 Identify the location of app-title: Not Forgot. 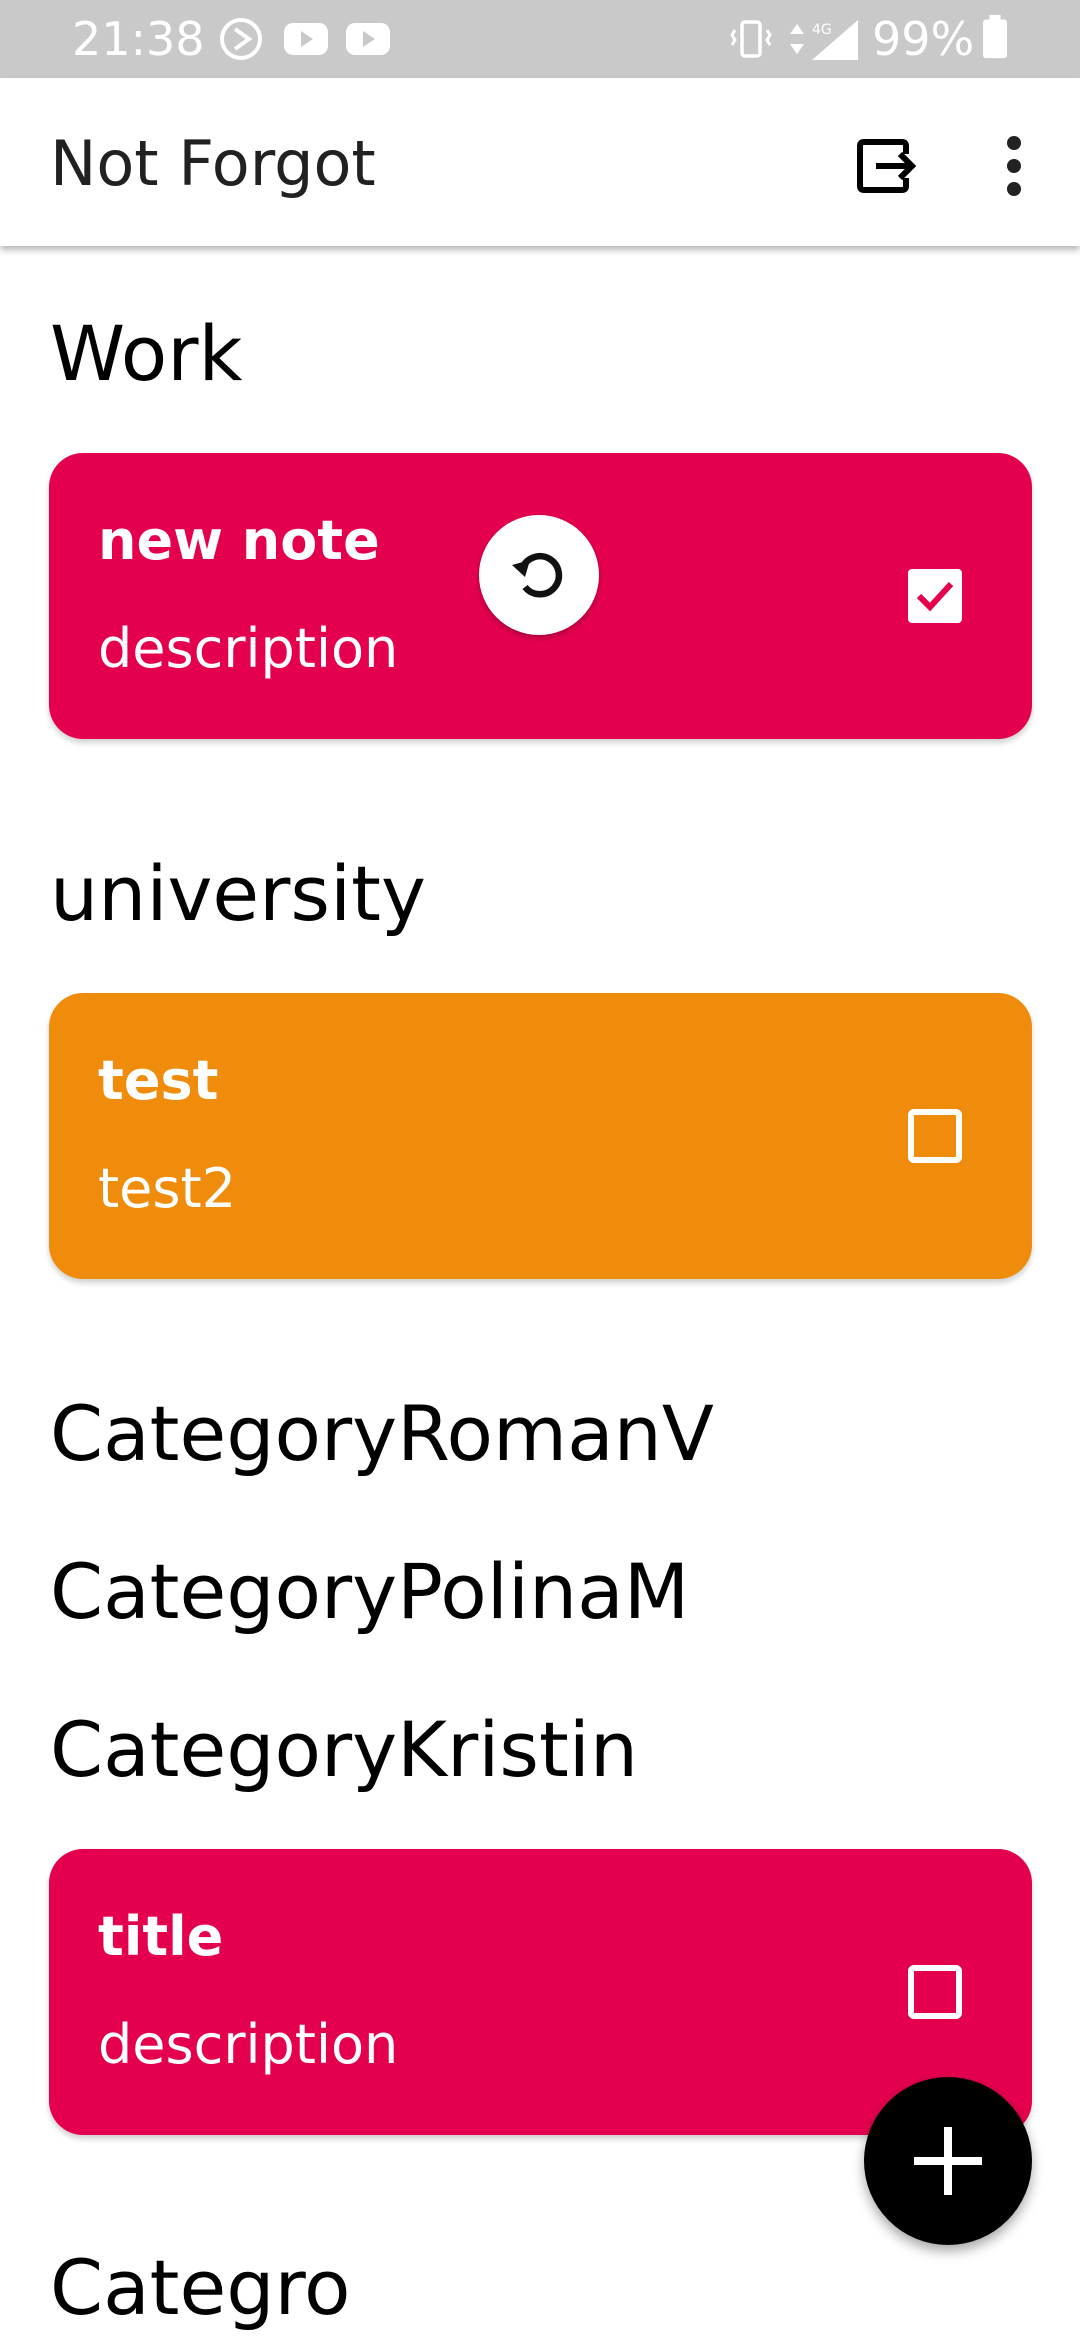
(213, 163).